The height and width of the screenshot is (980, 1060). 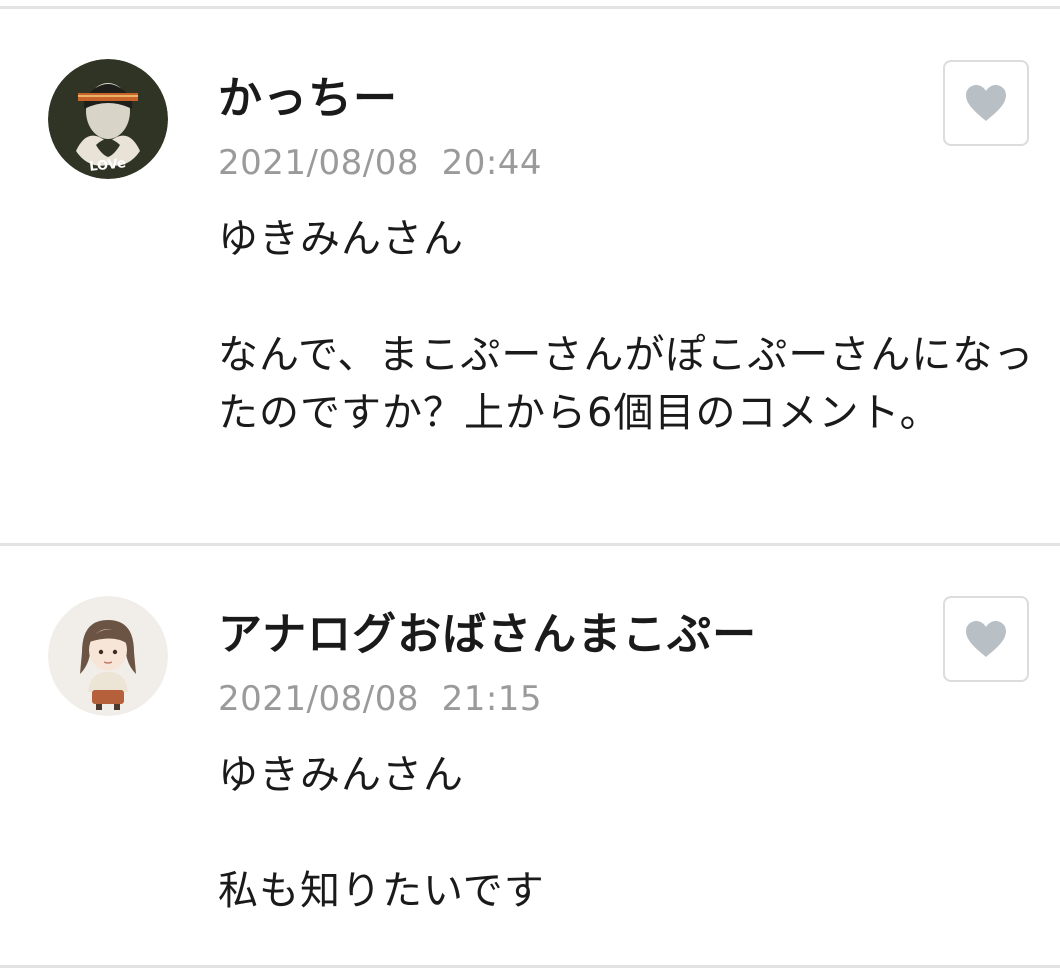 What do you see at coordinates (381, 833) in the screenshot?
I see `comment-body: ゆきみんさん 私も知りたいです` at bounding box center [381, 833].